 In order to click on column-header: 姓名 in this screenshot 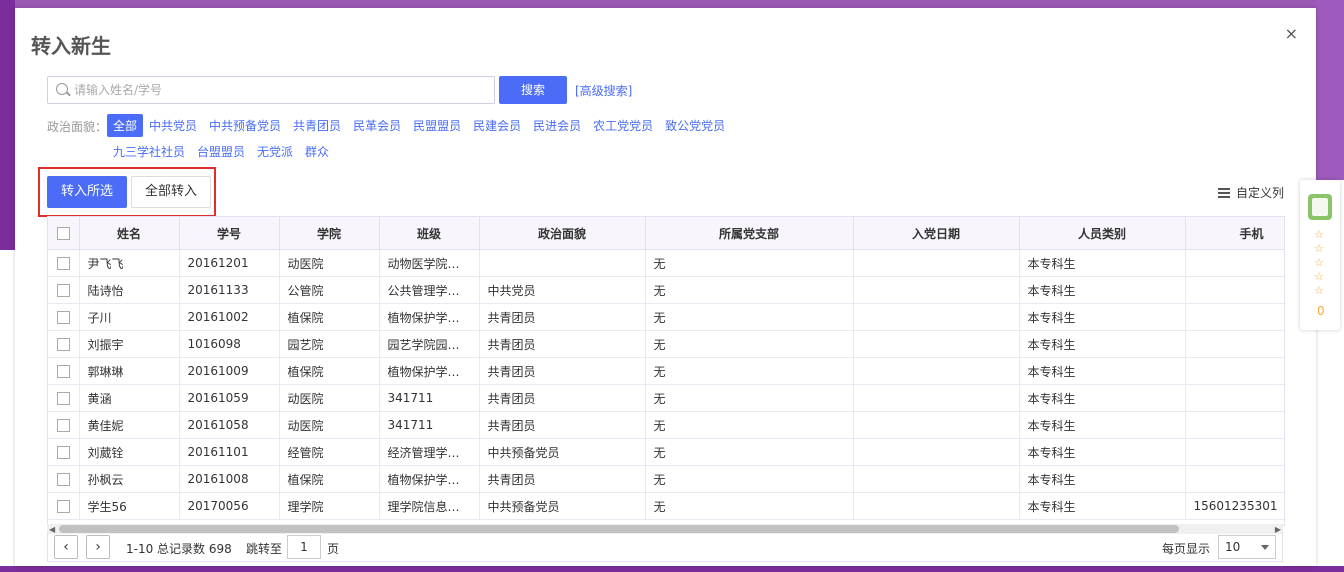, I will do `click(129, 233)`.